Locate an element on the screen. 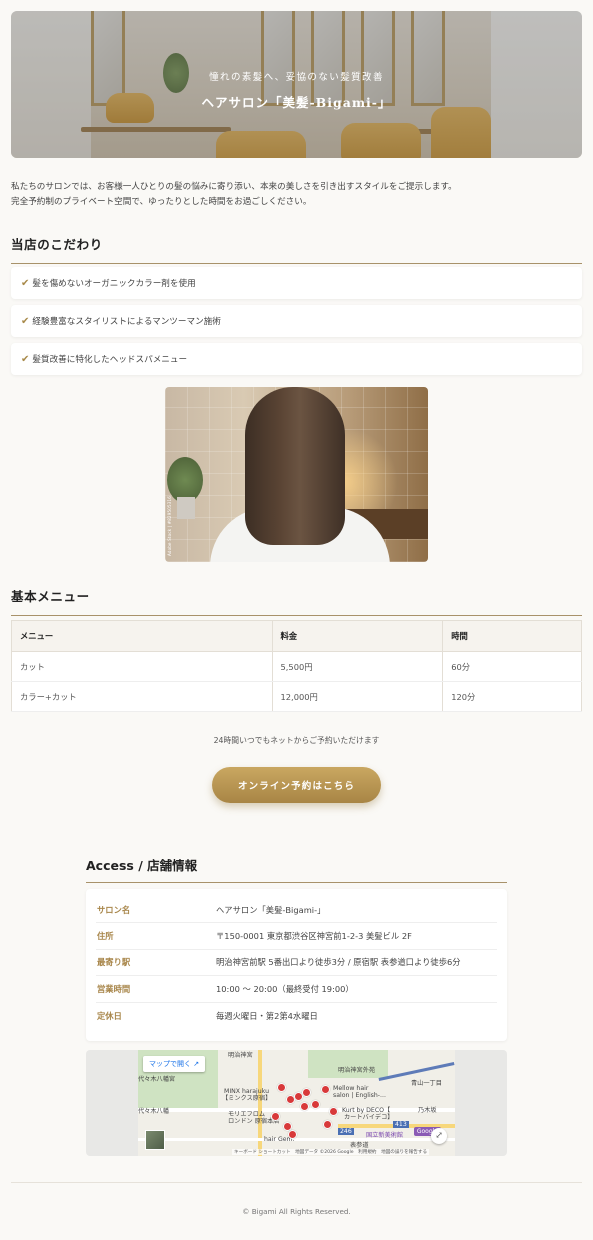 This screenshot has width=593, height=1240. map-label: 代々木八幡宮 is located at coordinates (157, 1079).